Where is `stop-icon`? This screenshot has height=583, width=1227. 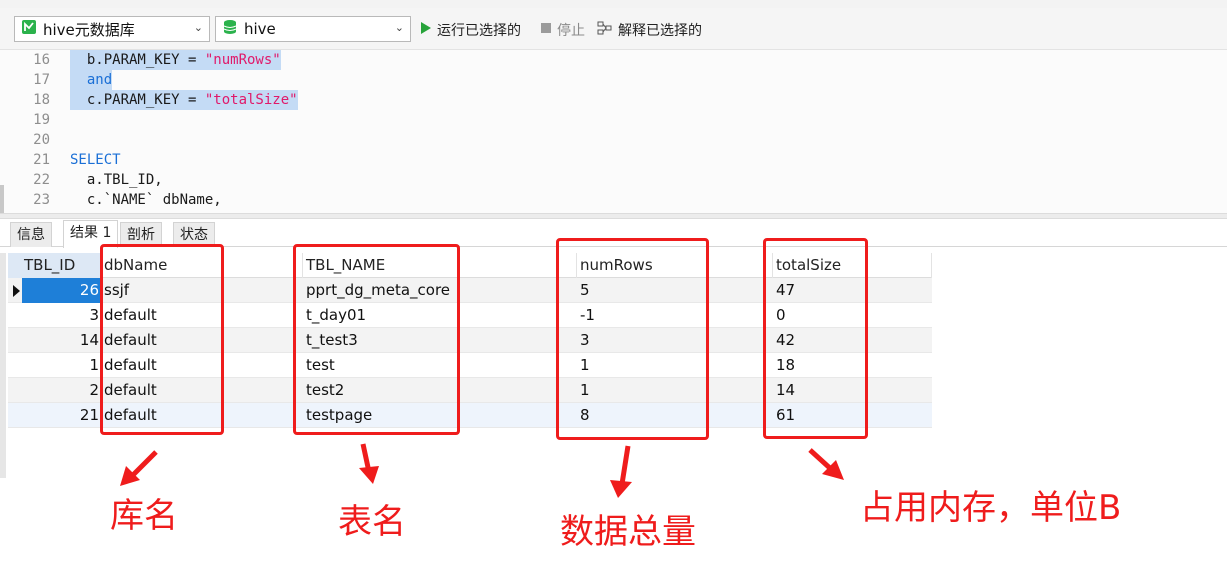
stop-icon is located at coordinates (546, 30).